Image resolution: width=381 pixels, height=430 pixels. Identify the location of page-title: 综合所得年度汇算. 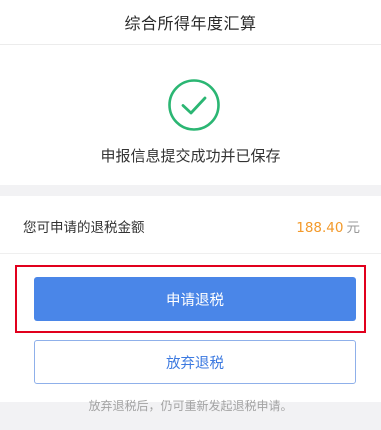
(190, 23).